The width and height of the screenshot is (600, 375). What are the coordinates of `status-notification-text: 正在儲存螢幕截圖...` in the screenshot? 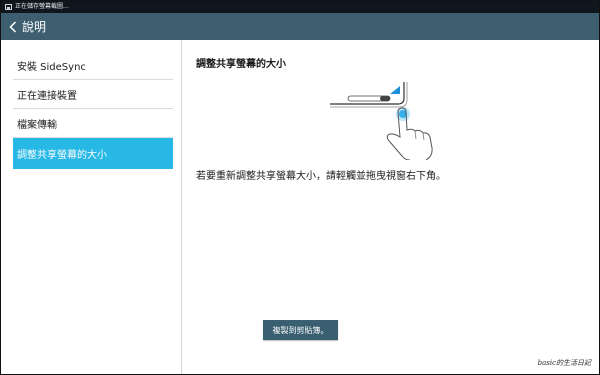 It's located at (42, 6).